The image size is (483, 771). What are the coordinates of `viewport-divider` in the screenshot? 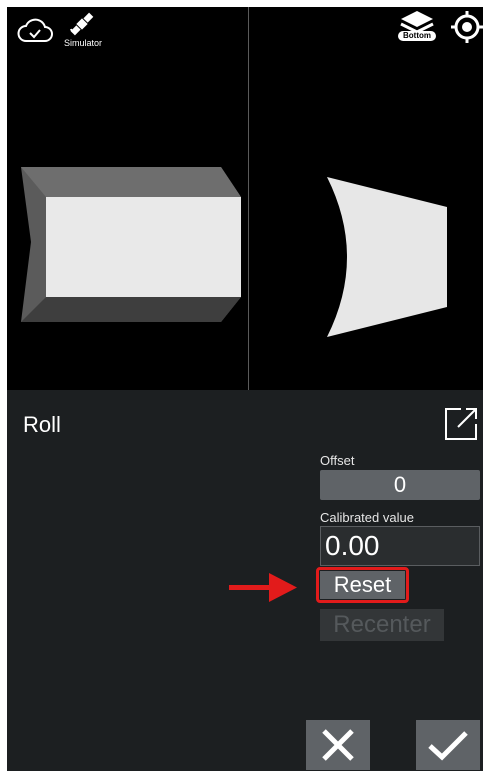 It's located at (248, 198).